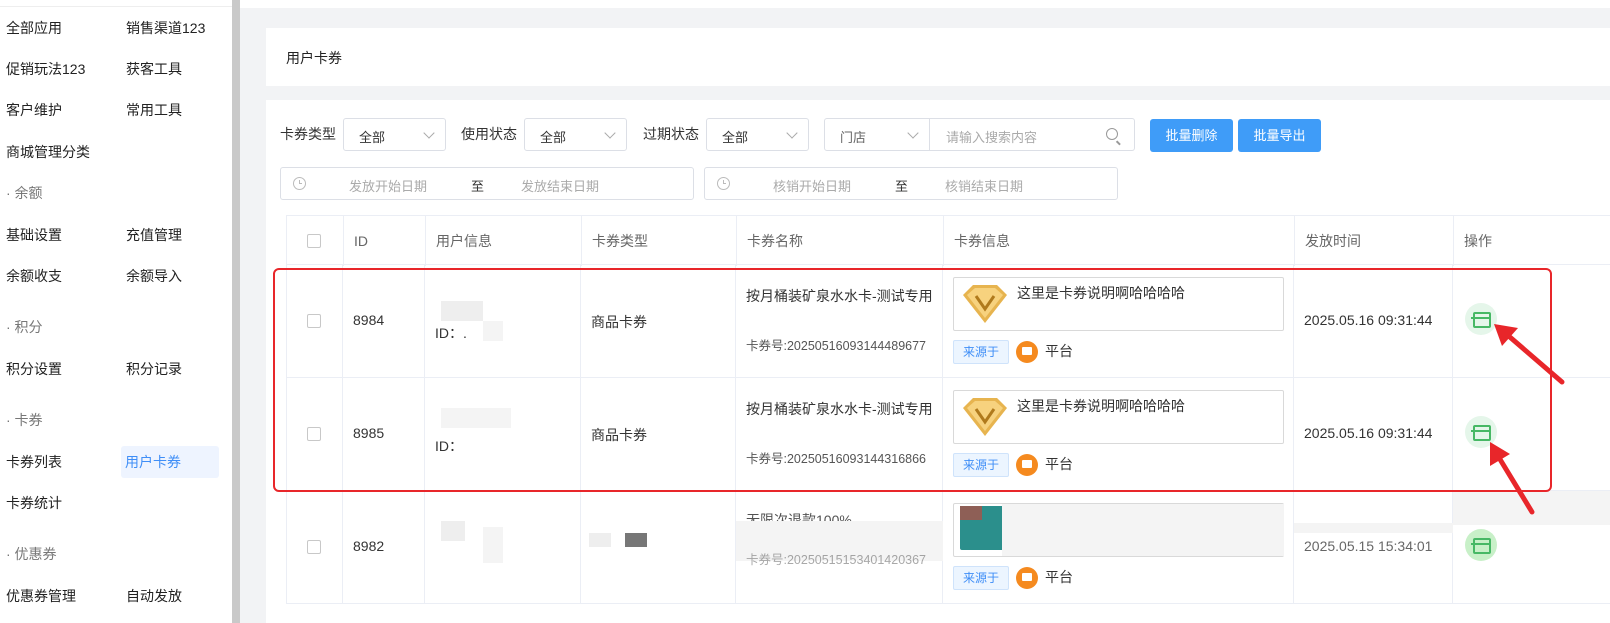 Image resolution: width=1610 pixels, height=623 pixels. What do you see at coordinates (154, 235) in the screenshot?
I see `sidebar-item-recharge: 充值管理` at bounding box center [154, 235].